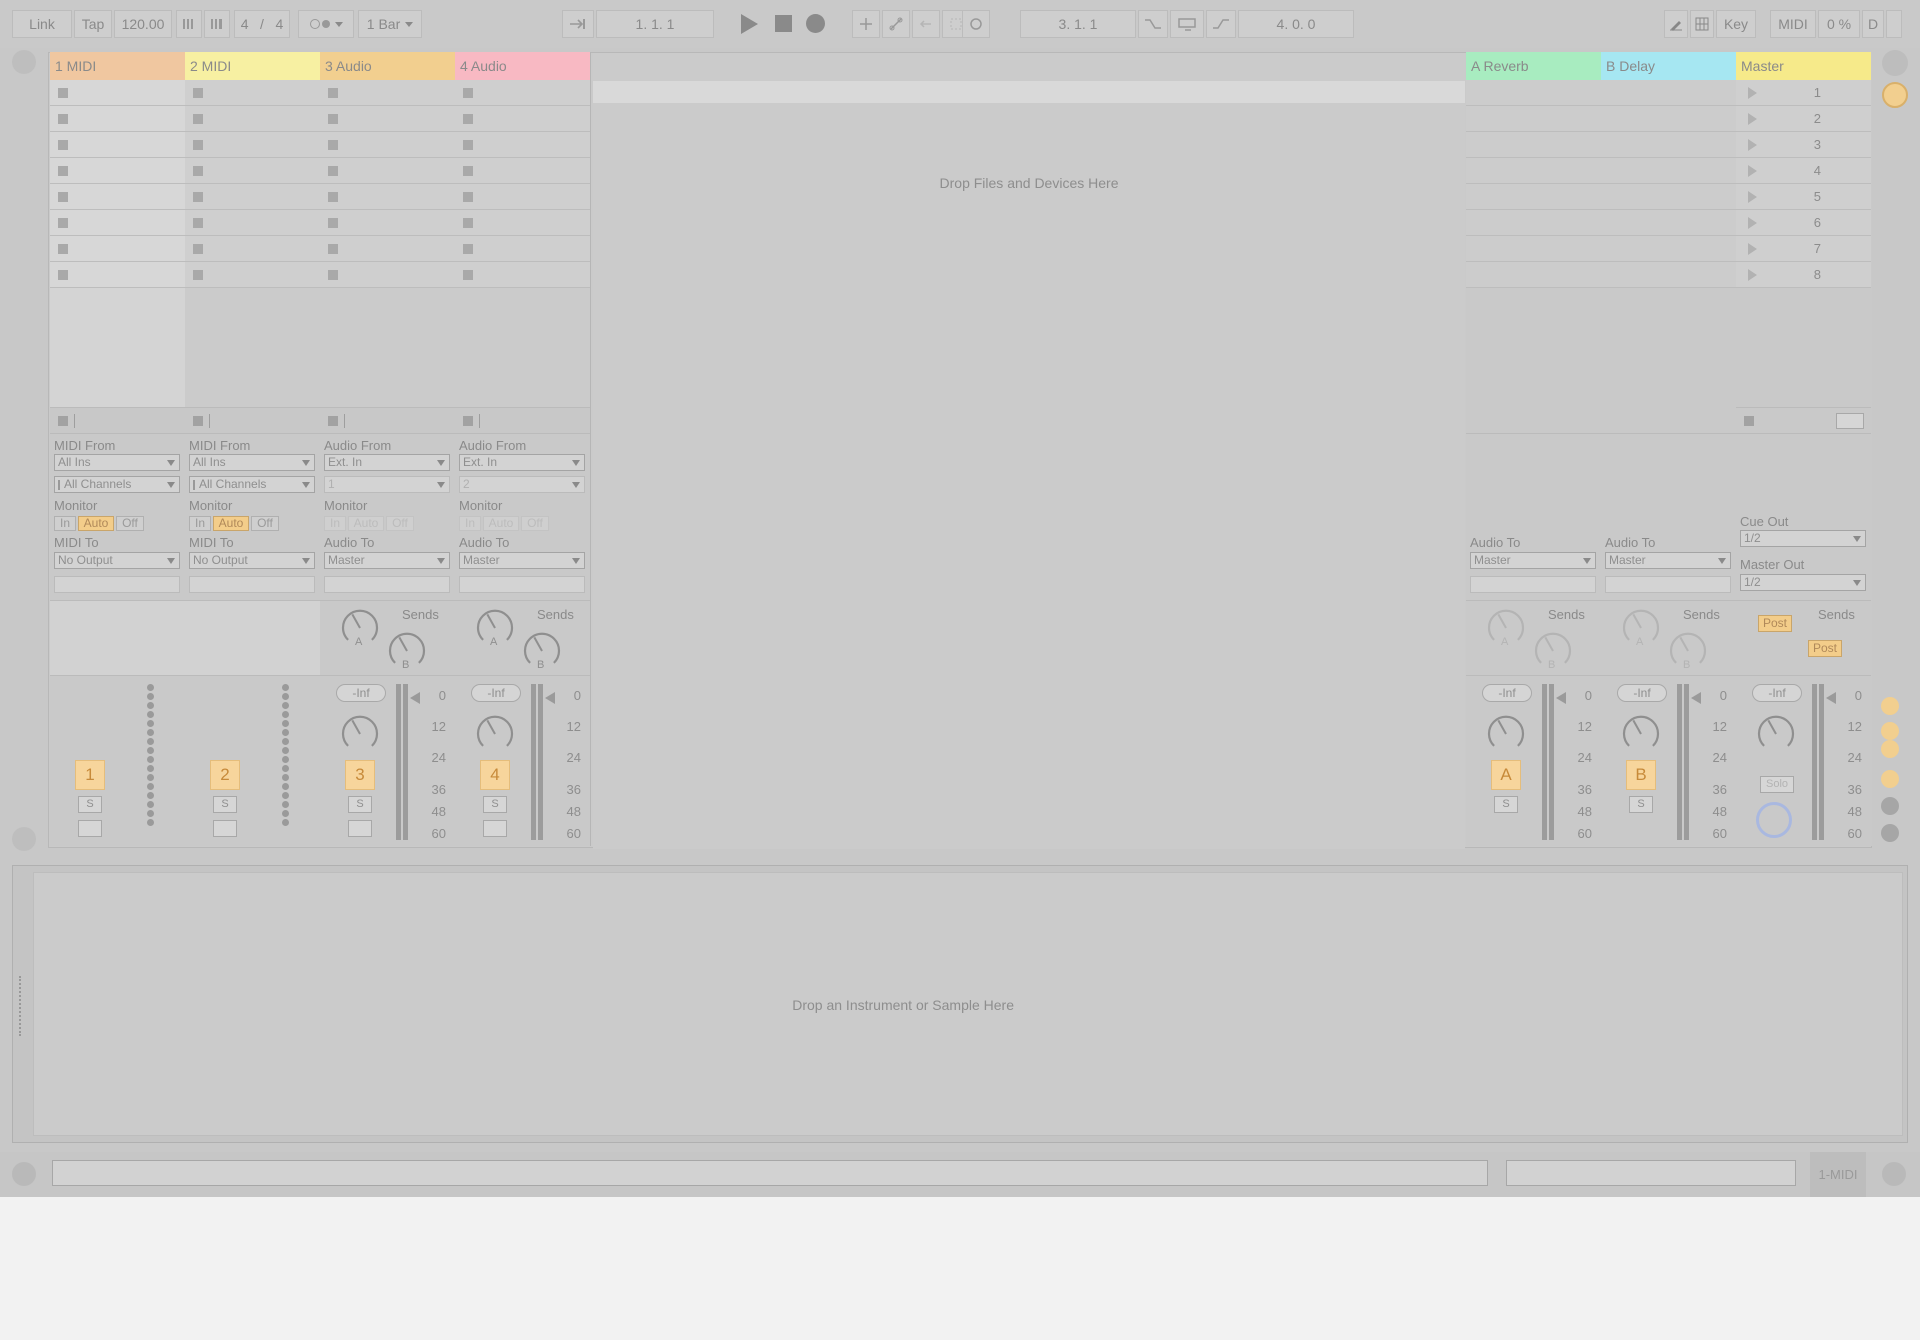 The height and width of the screenshot is (1340, 1920). What do you see at coordinates (1894, 1174) in the screenshot?
I see `detail-toggle-icon` at bounding box center [1894, 1174].